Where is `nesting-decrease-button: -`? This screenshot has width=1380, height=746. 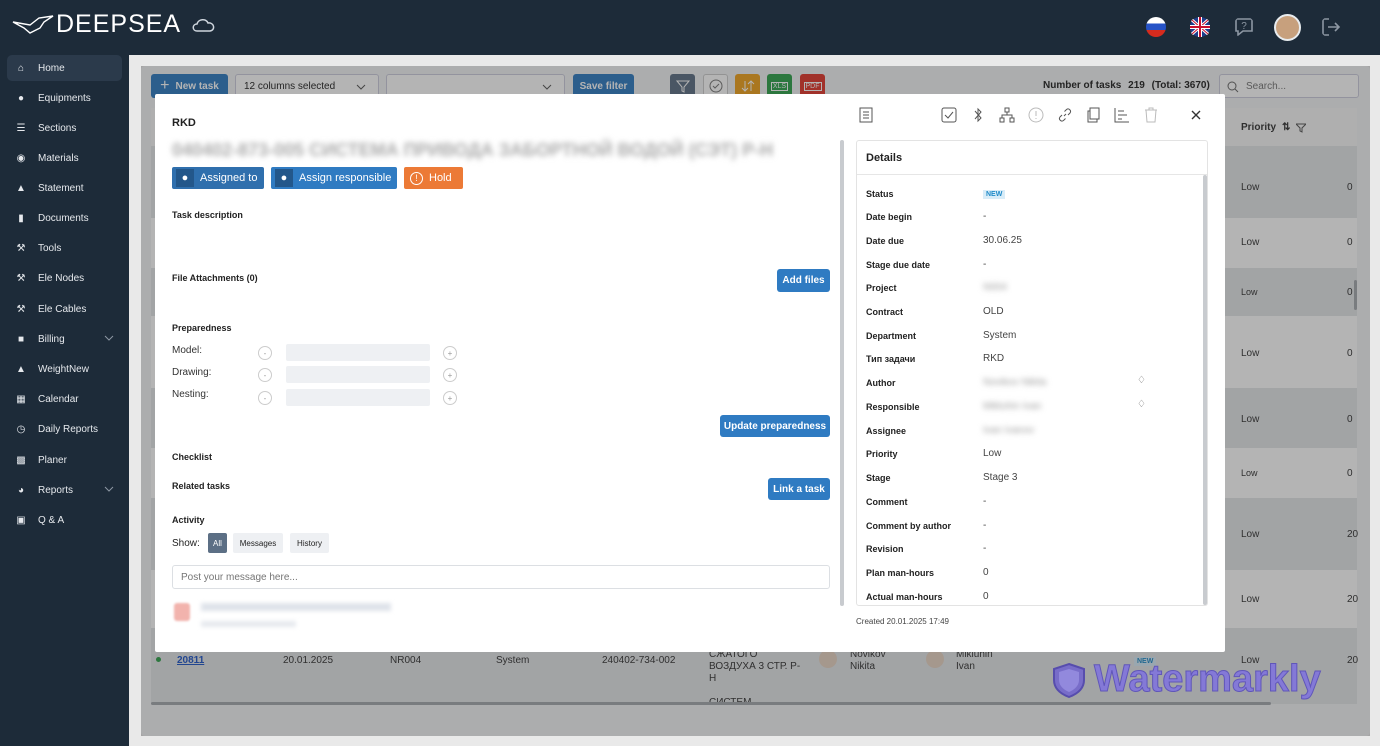
nesting-decrease-button: - is located at coordinates (265, 398).